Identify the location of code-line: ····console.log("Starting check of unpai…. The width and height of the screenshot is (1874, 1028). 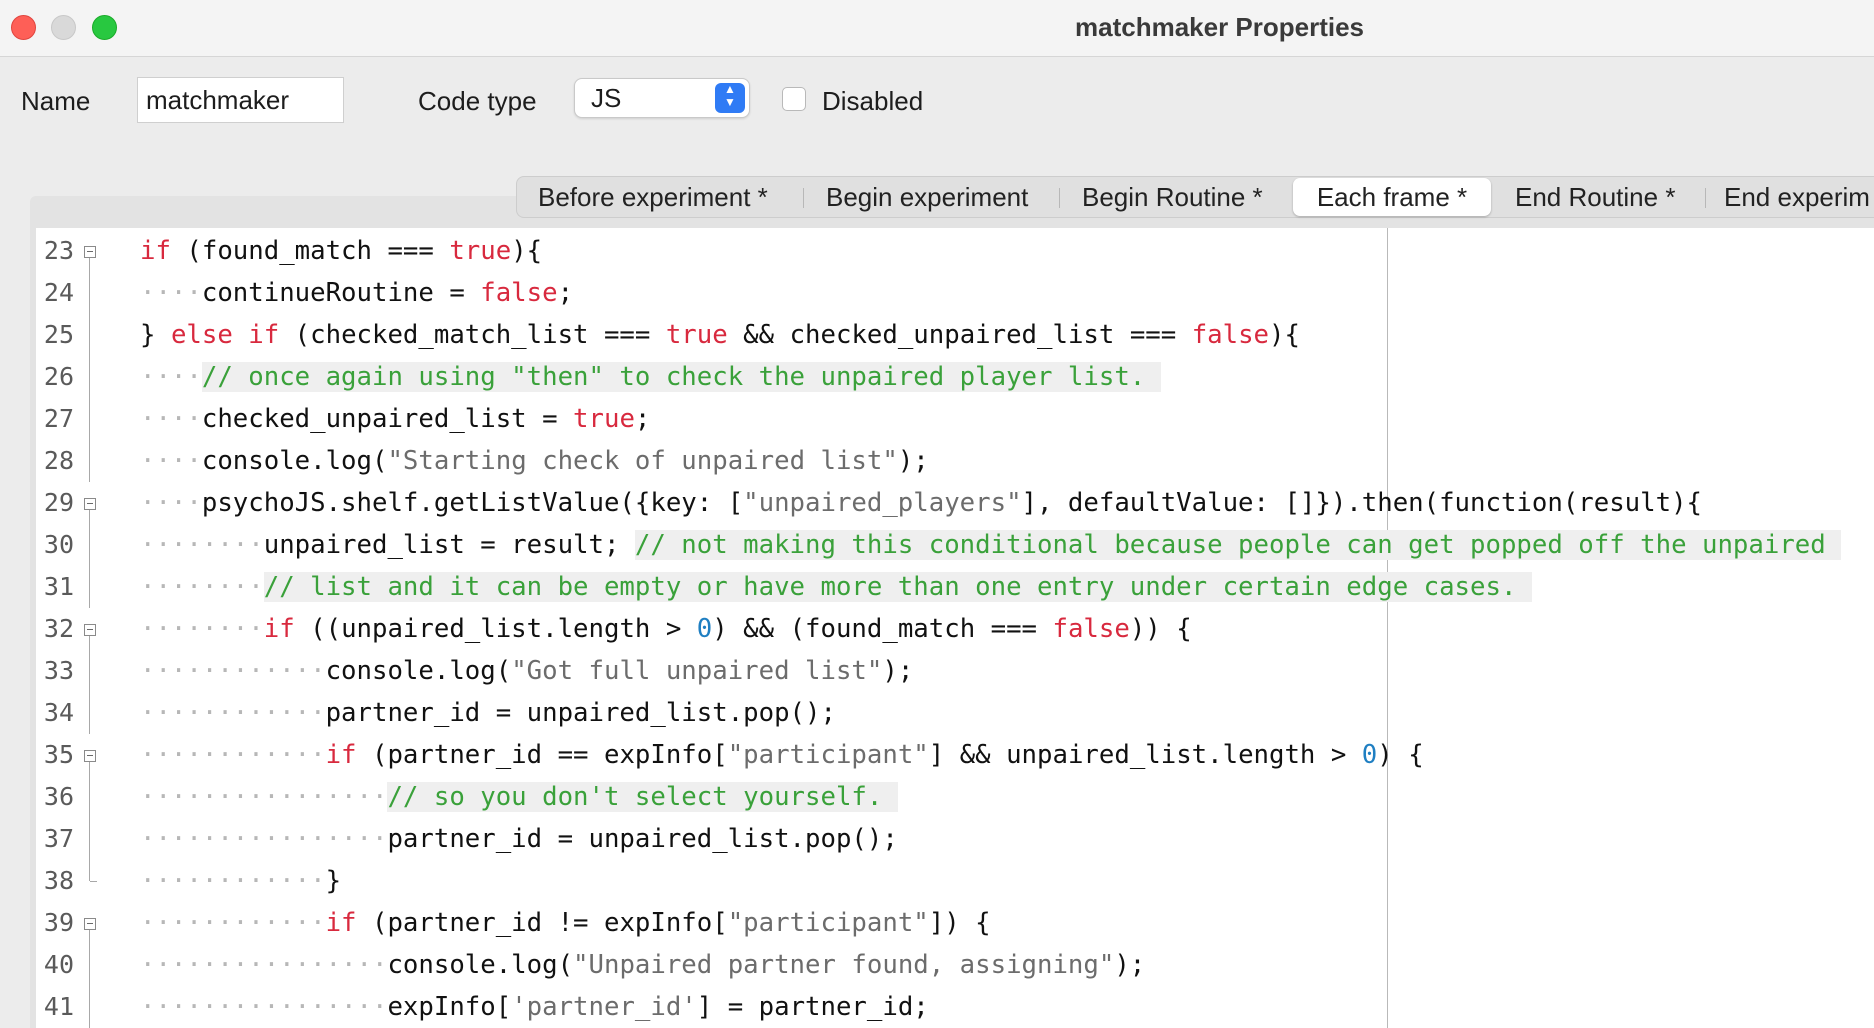
(990, 461).